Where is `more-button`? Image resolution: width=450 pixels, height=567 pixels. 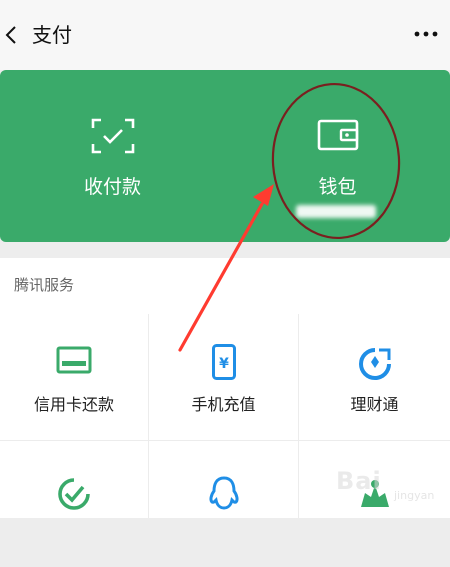
more-button is located at coordinates (425, 35).